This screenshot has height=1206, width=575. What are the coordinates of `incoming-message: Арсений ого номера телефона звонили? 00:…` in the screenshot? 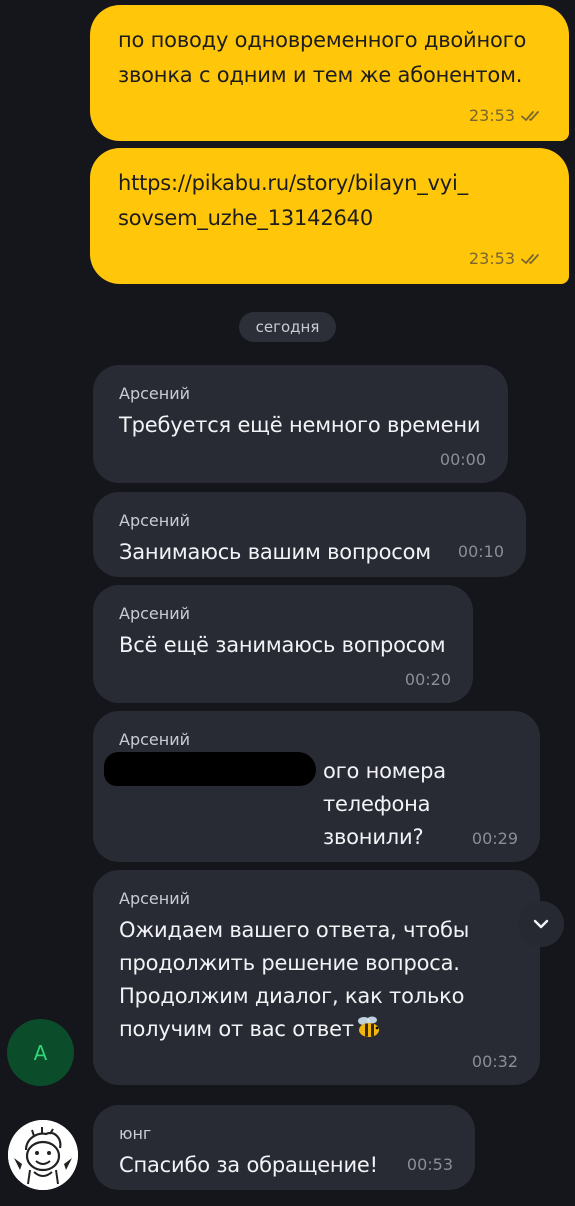 It's located at (316, 786).